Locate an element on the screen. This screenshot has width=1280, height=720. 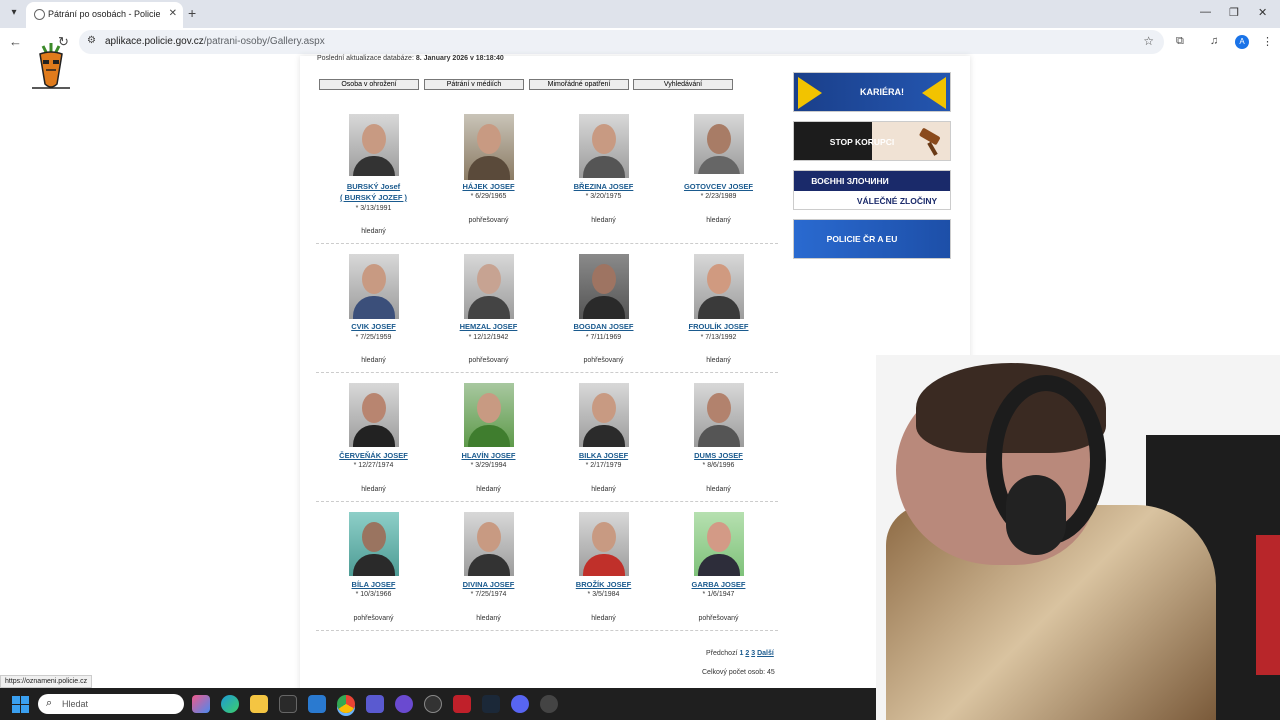
tab-active: Pátrání po osobách - Policie Če ✕ is located at coordinates (104, 15).